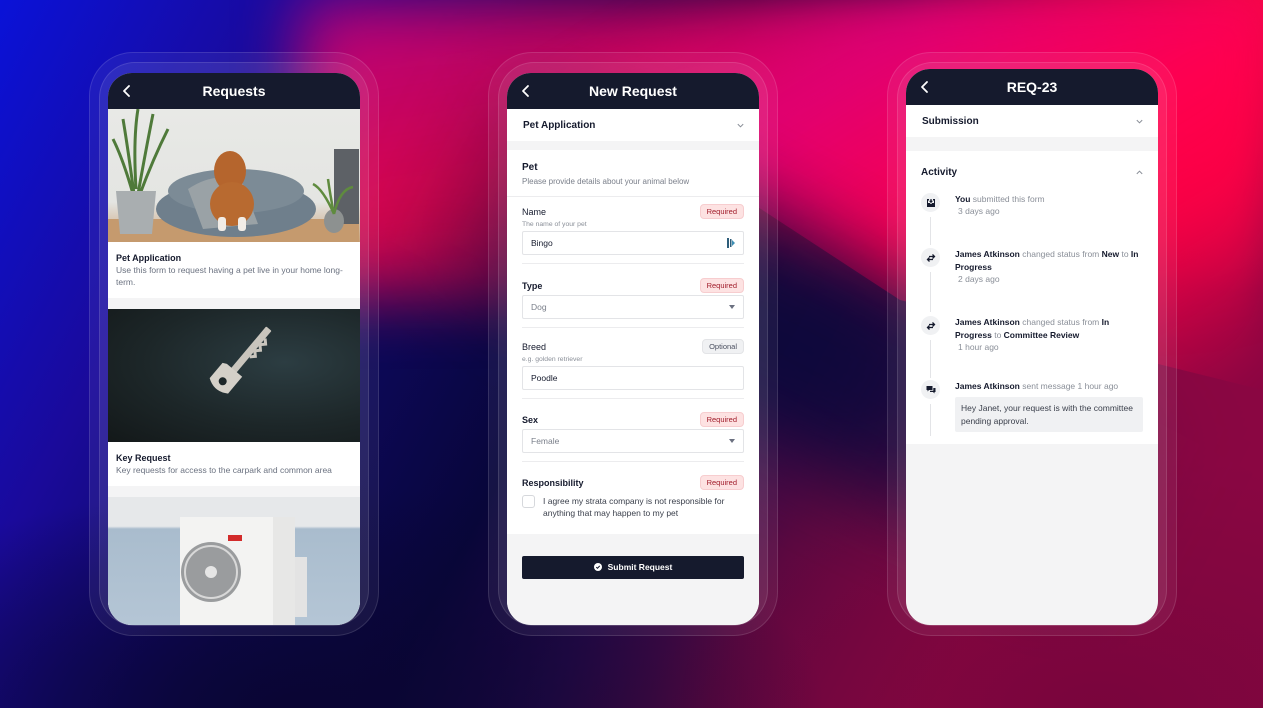 This screenshot has height=708, width=1263. I want to click on top-bar: New Request, so click(633, 91).